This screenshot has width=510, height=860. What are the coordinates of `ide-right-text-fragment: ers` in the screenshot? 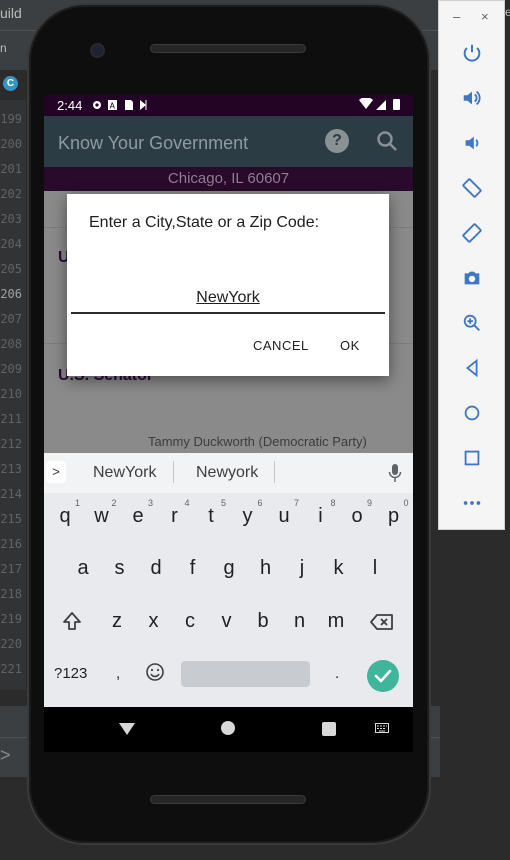 It's located at (507, 12).